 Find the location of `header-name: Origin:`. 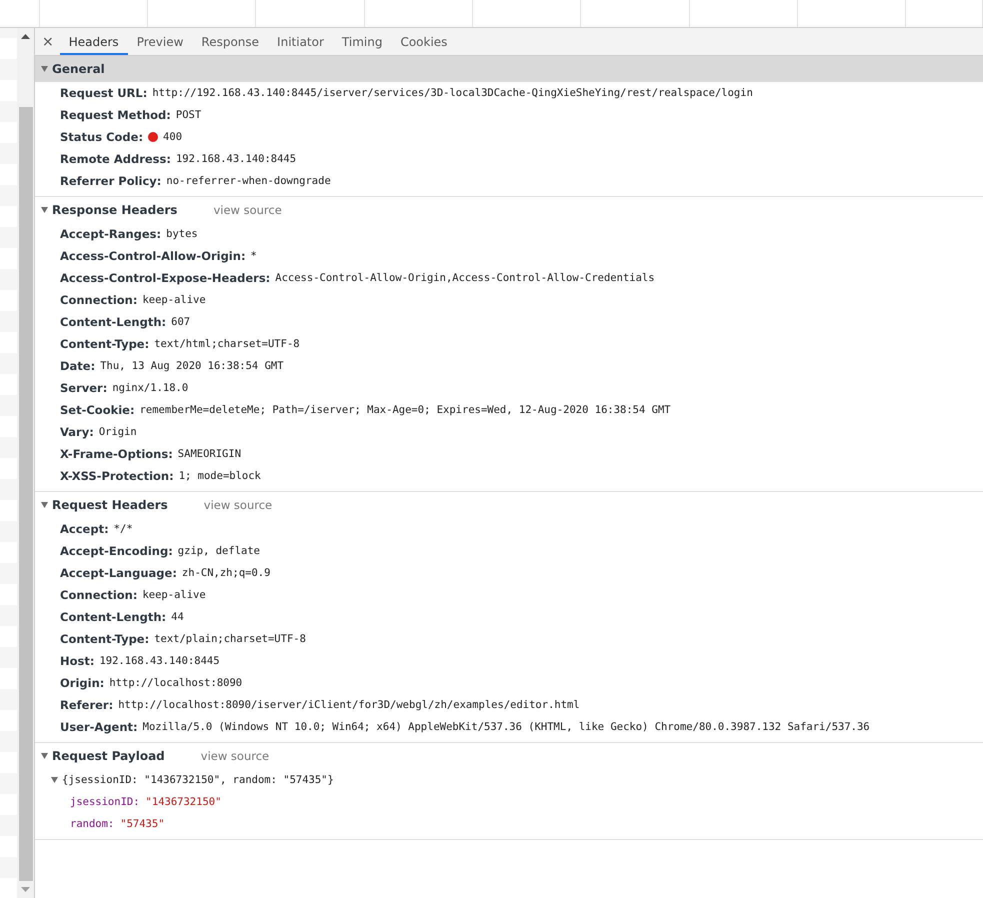

header-name: Origin: is located at coordinates (82, 683).